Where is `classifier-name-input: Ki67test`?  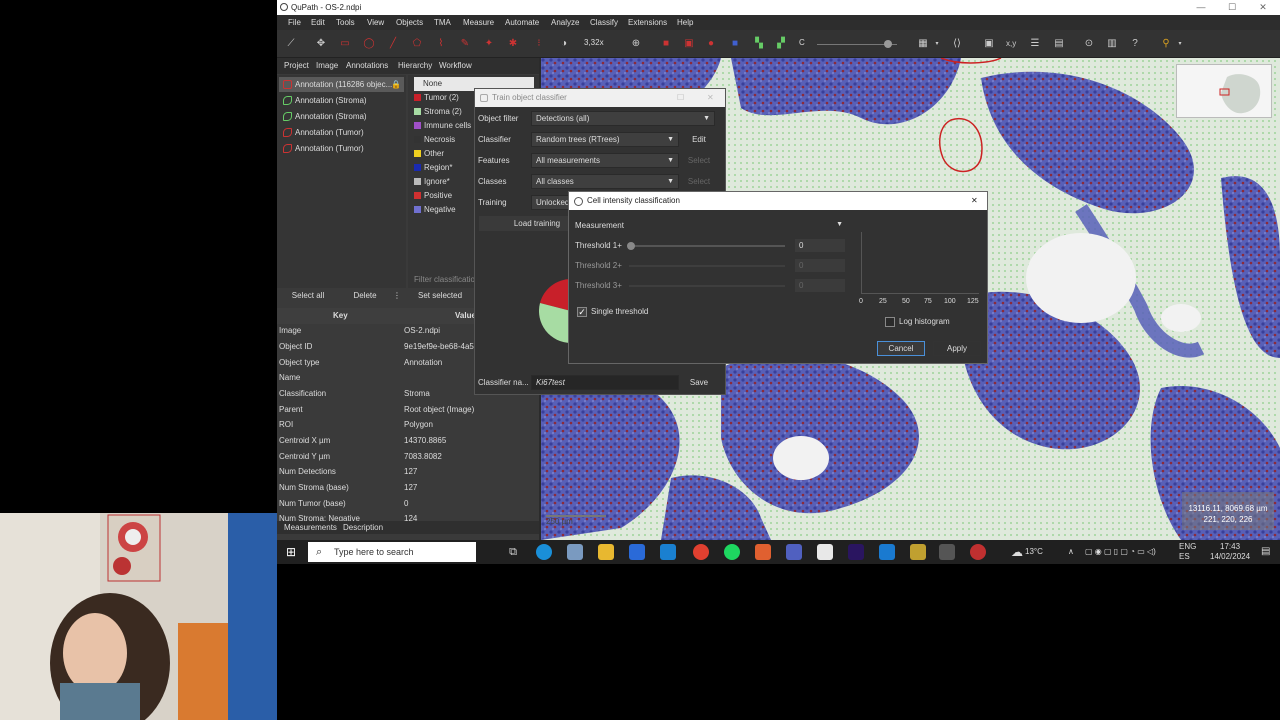
classifier-name-input: Ki67test is located at coordinates (605, 382).